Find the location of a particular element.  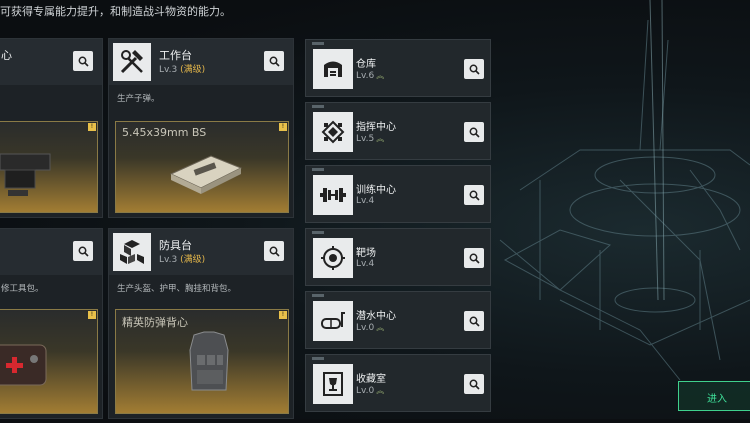

facility-row-collection-room: 收藏室 Lv.0 ︽ is located at coordinates (398, 383).